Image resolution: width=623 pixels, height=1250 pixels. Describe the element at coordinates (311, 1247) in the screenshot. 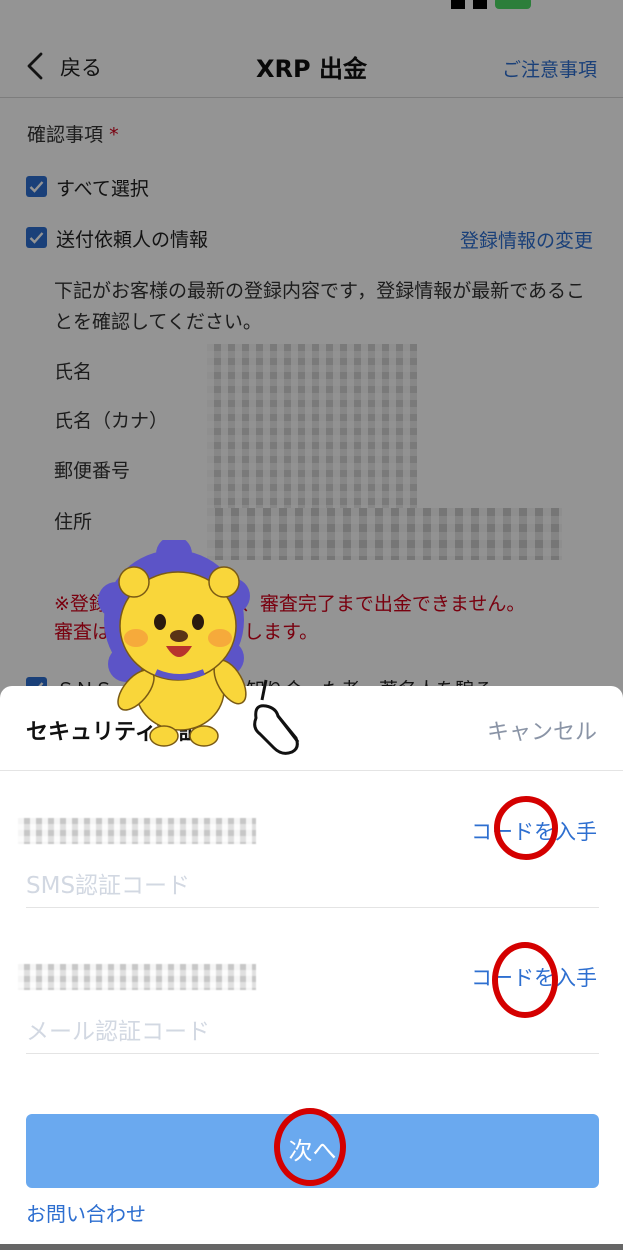

I see `home-indicator` at that location.